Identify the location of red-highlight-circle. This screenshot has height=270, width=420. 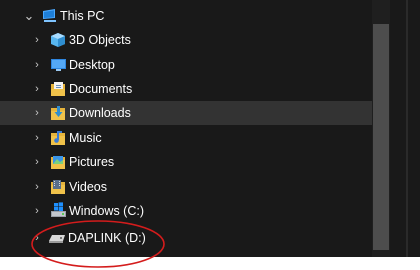
(98, 244).